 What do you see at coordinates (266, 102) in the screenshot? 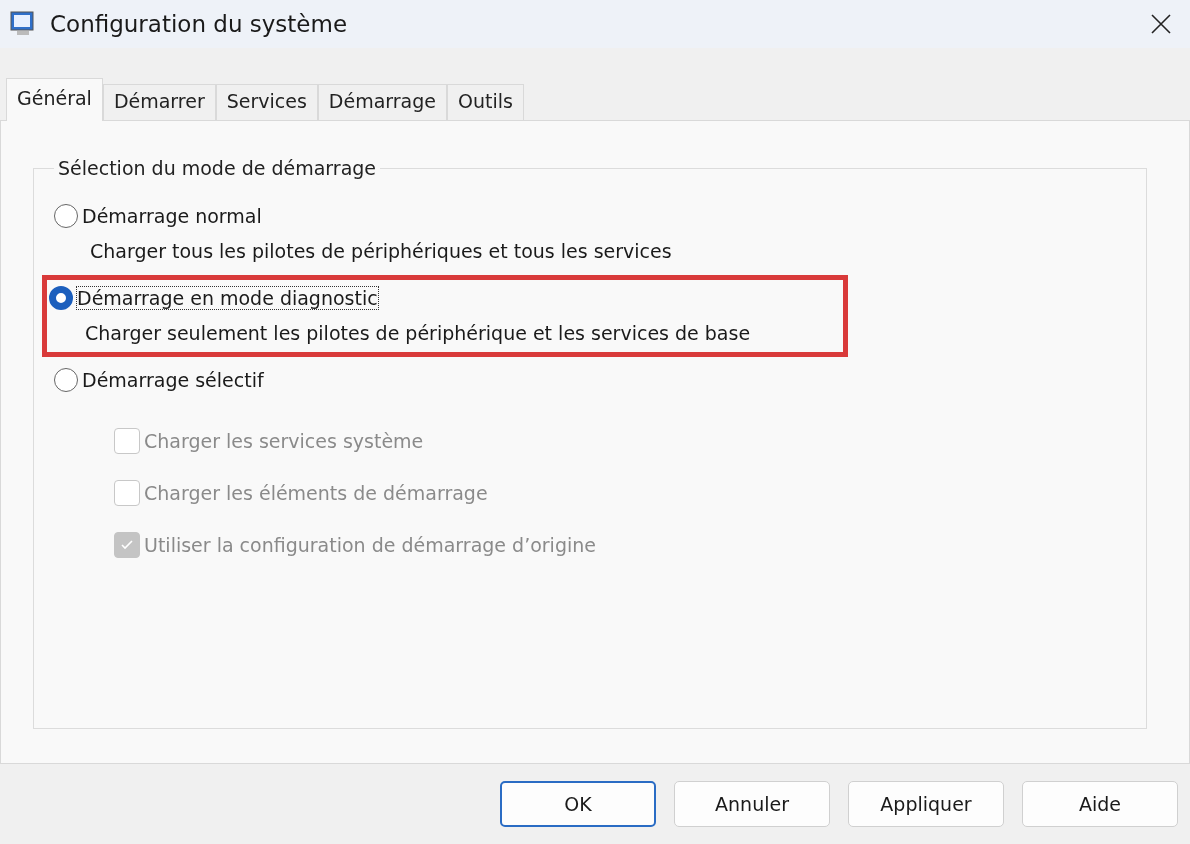
I see `tab: Services` at bounding box center [266, 102].